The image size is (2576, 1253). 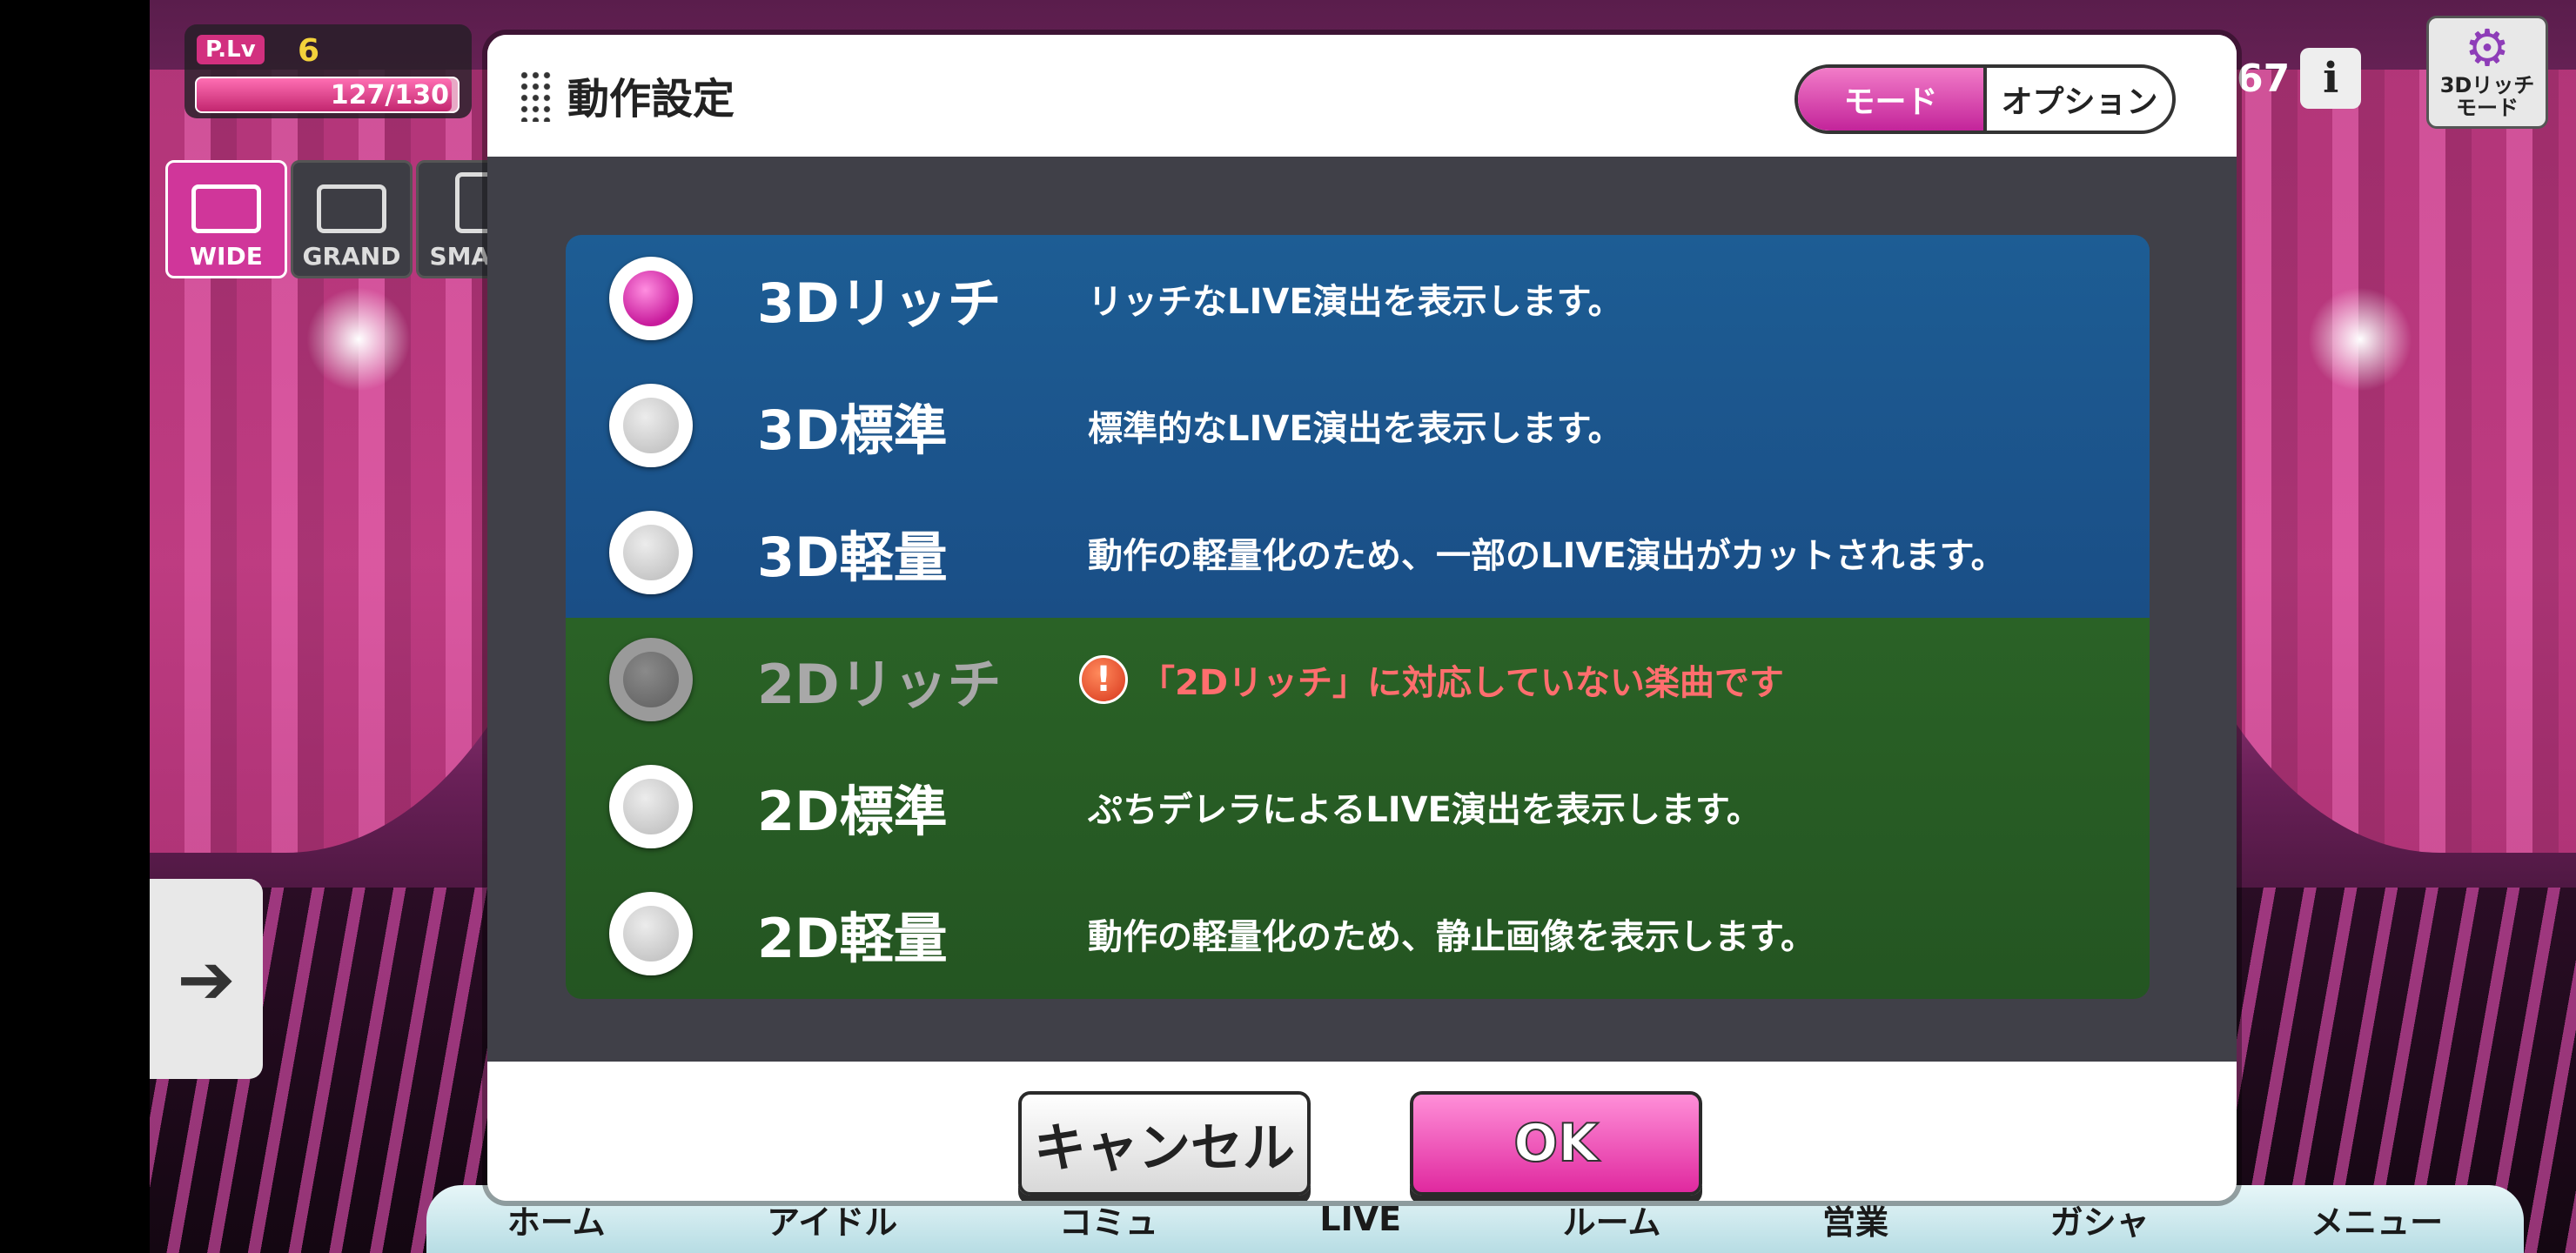 I want to click on arrow-right-icon: ➔, so click(x=206, y=979).